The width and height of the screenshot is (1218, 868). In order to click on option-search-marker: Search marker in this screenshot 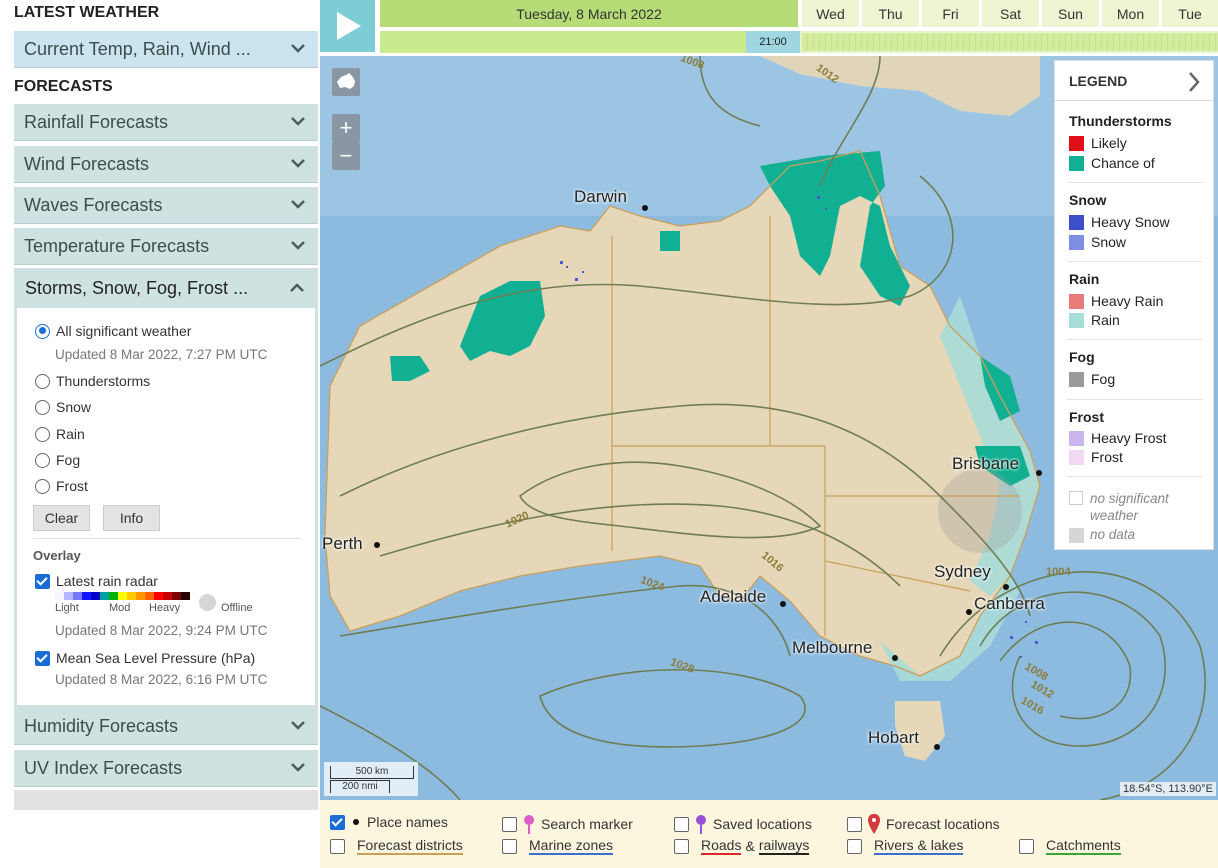, I will do `click(567, 824)`.